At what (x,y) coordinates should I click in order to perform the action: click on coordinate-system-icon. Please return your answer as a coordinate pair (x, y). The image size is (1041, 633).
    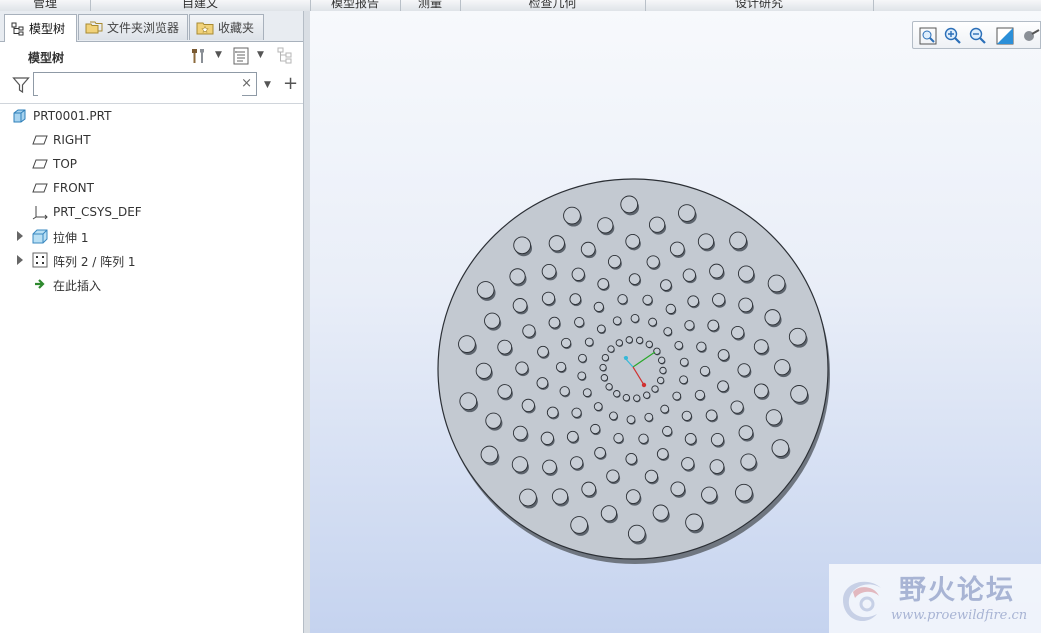
    Looking at the image, I should click on (40, 213).